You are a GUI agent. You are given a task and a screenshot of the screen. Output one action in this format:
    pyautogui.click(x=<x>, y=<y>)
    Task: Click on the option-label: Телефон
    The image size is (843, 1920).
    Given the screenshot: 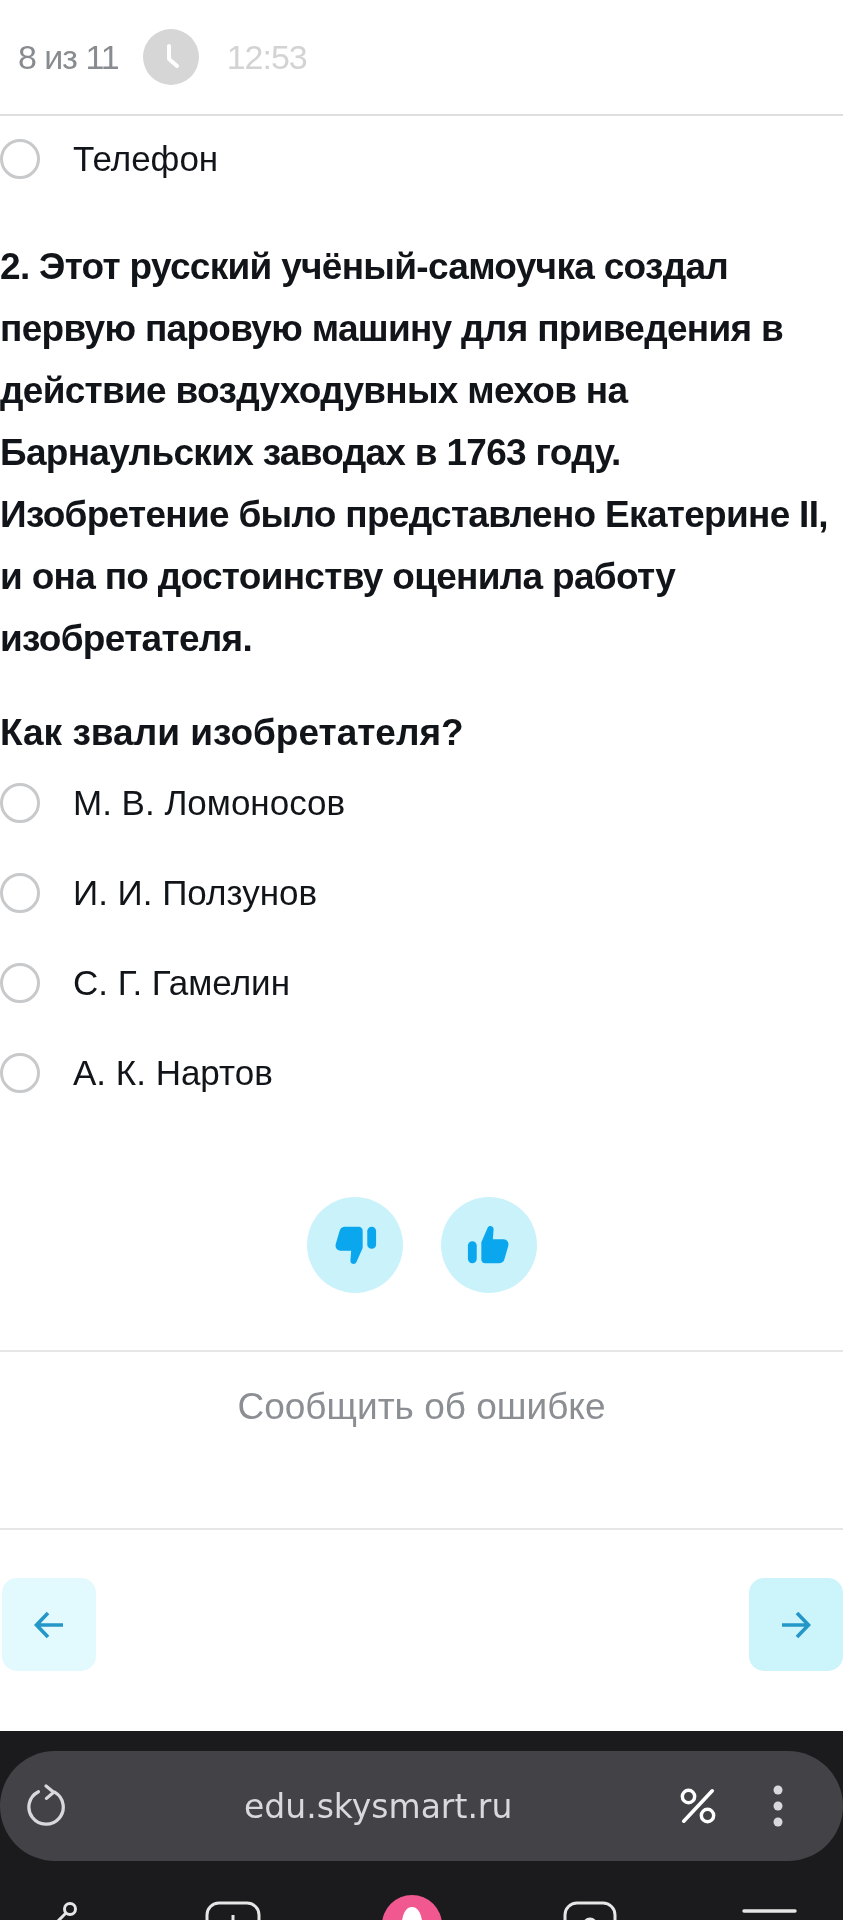 What is the action you would take?
    pyautogui.click(x=146, y=159)
    